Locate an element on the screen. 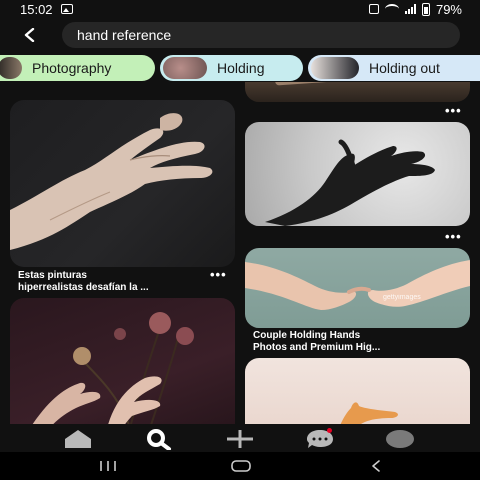 This screenshot has width=480, height=480. nav-create is located at coordinates (240, 439).